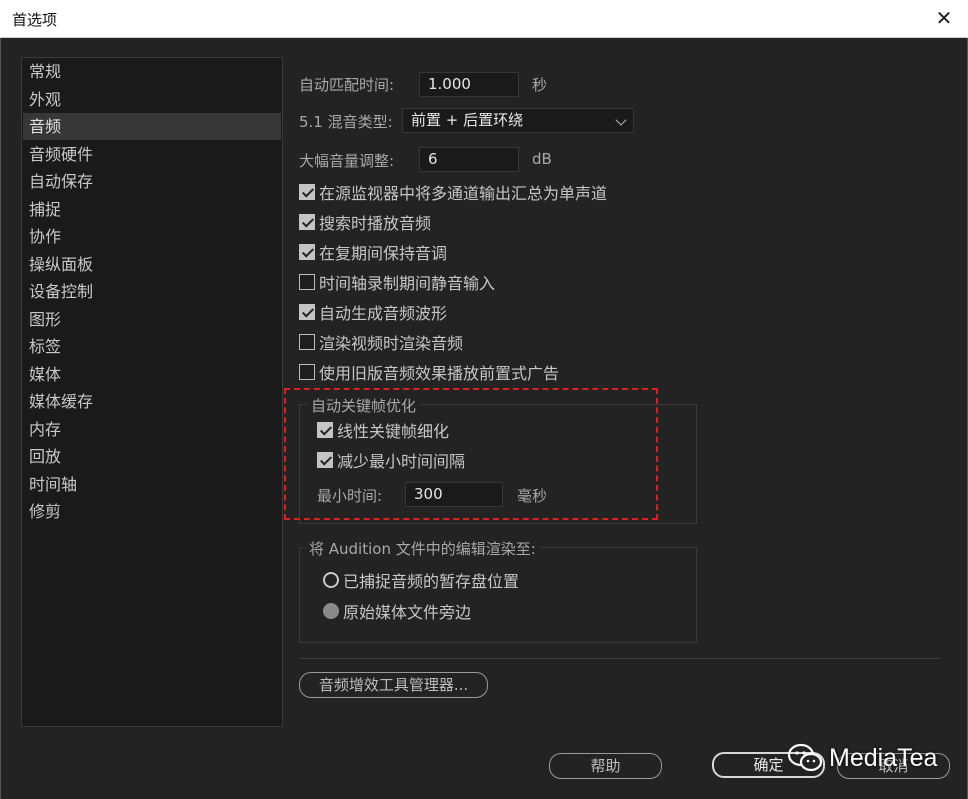  I want to click on sidebar-item-media: 媒体, so click(152, 374).